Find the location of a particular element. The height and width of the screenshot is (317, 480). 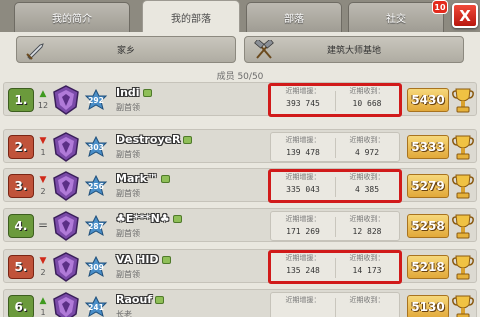

rank-badge: 4. is located at coordinates (21, 226).